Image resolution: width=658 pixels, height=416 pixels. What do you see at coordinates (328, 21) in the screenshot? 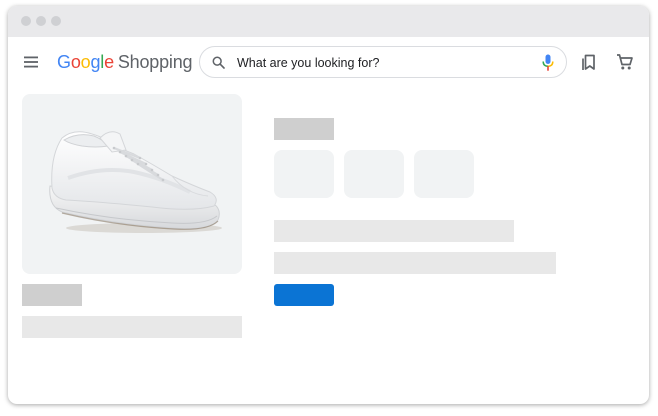
I see `title-bar` at bounding box center [328, 21].